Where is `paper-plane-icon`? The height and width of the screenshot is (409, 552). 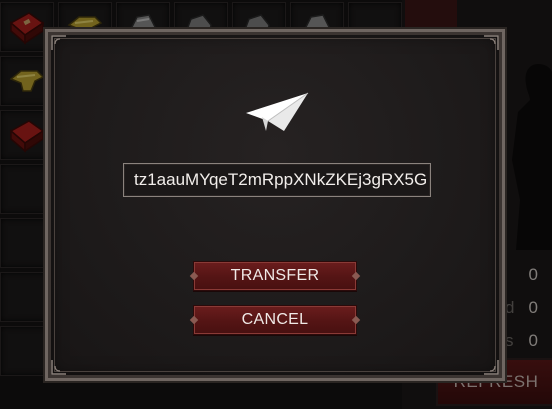
paper-plane-icon is located at coordinates (277, 111).